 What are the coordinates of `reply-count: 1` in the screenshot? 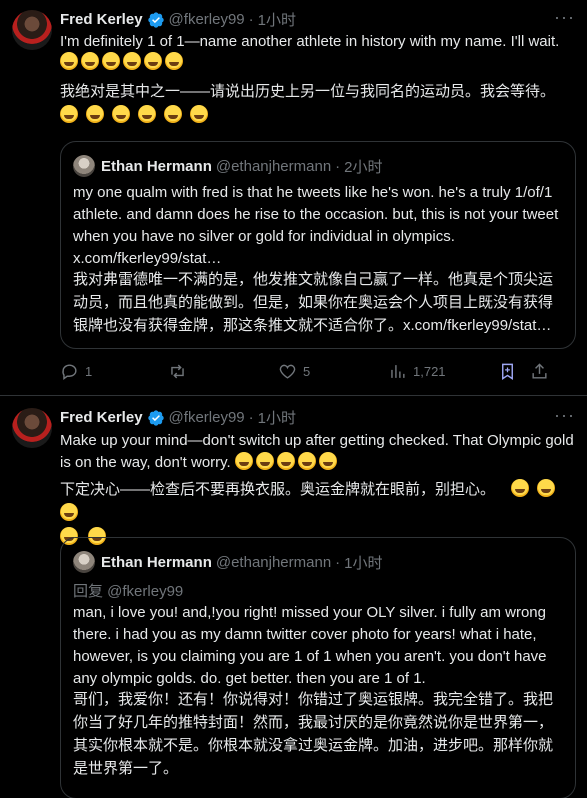 It's located at (89, 371).